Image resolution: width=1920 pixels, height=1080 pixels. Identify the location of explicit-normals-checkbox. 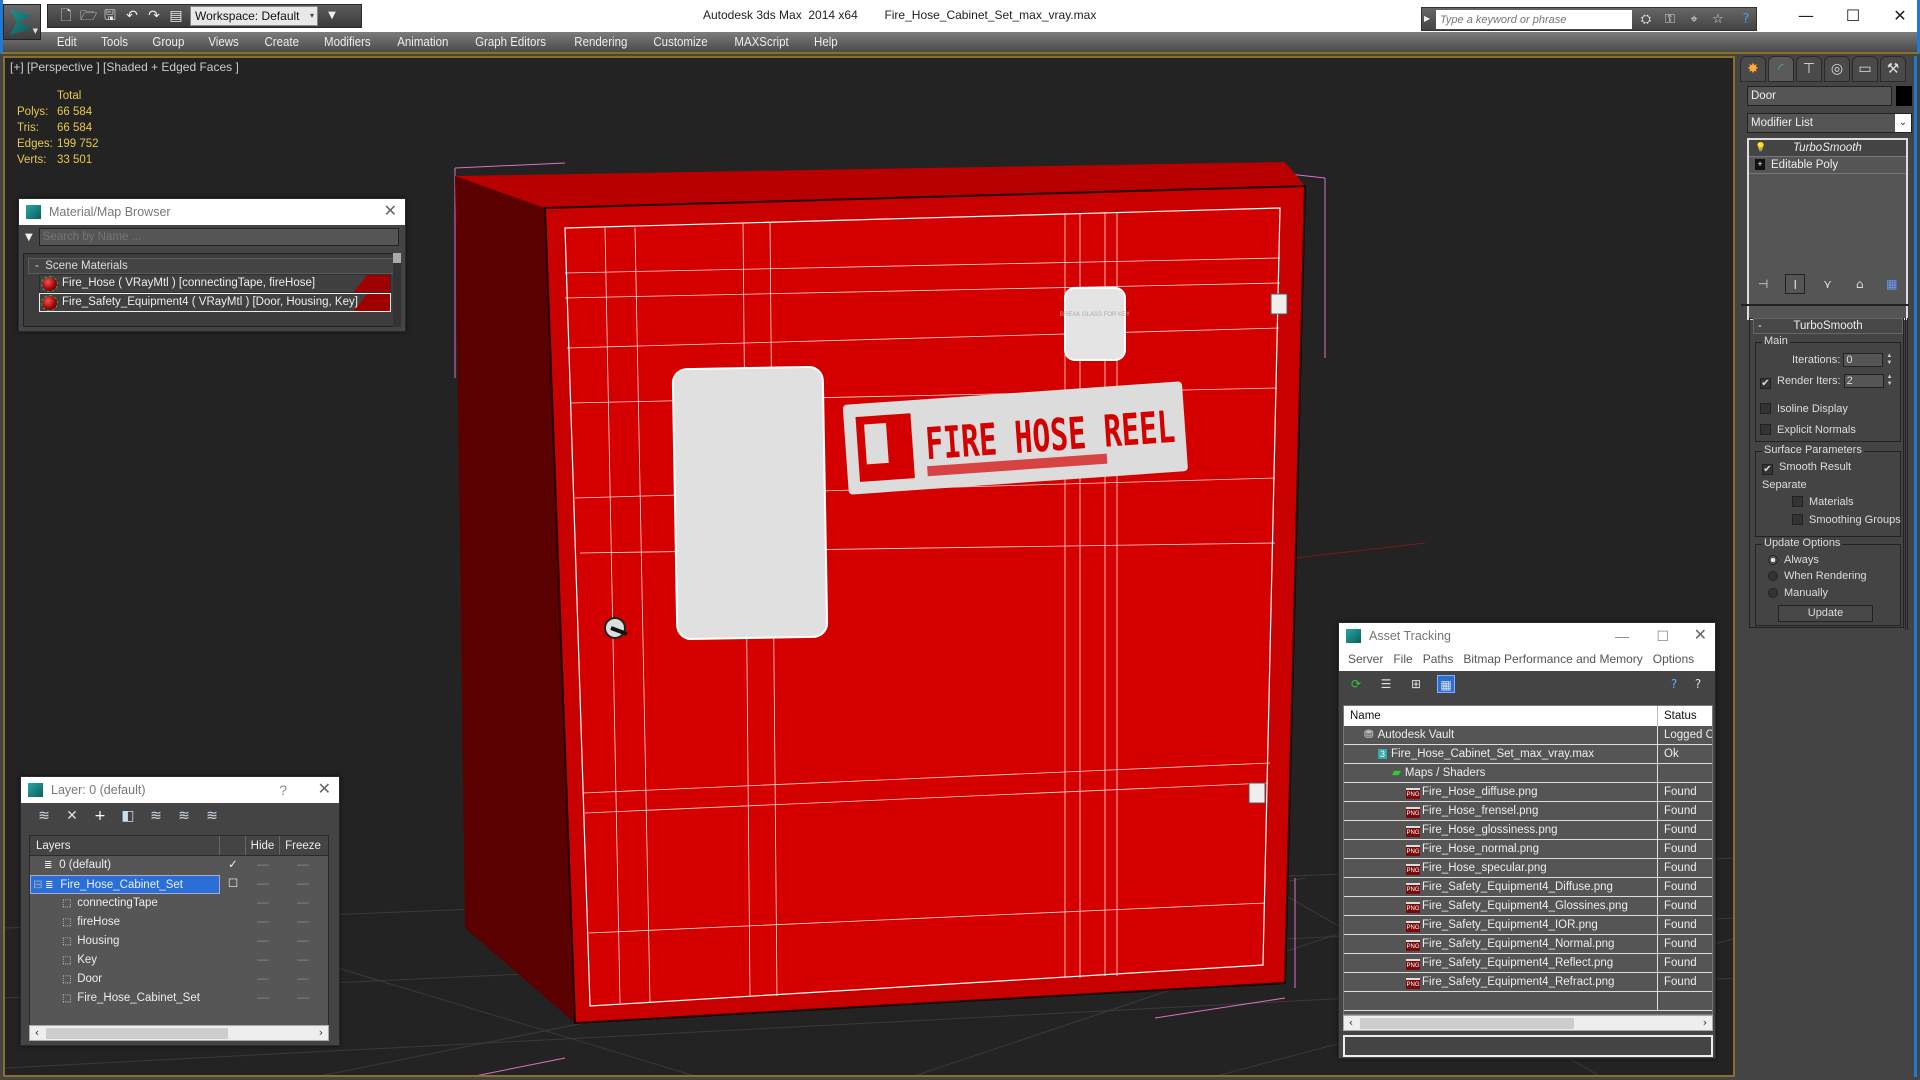
(1765, 429).